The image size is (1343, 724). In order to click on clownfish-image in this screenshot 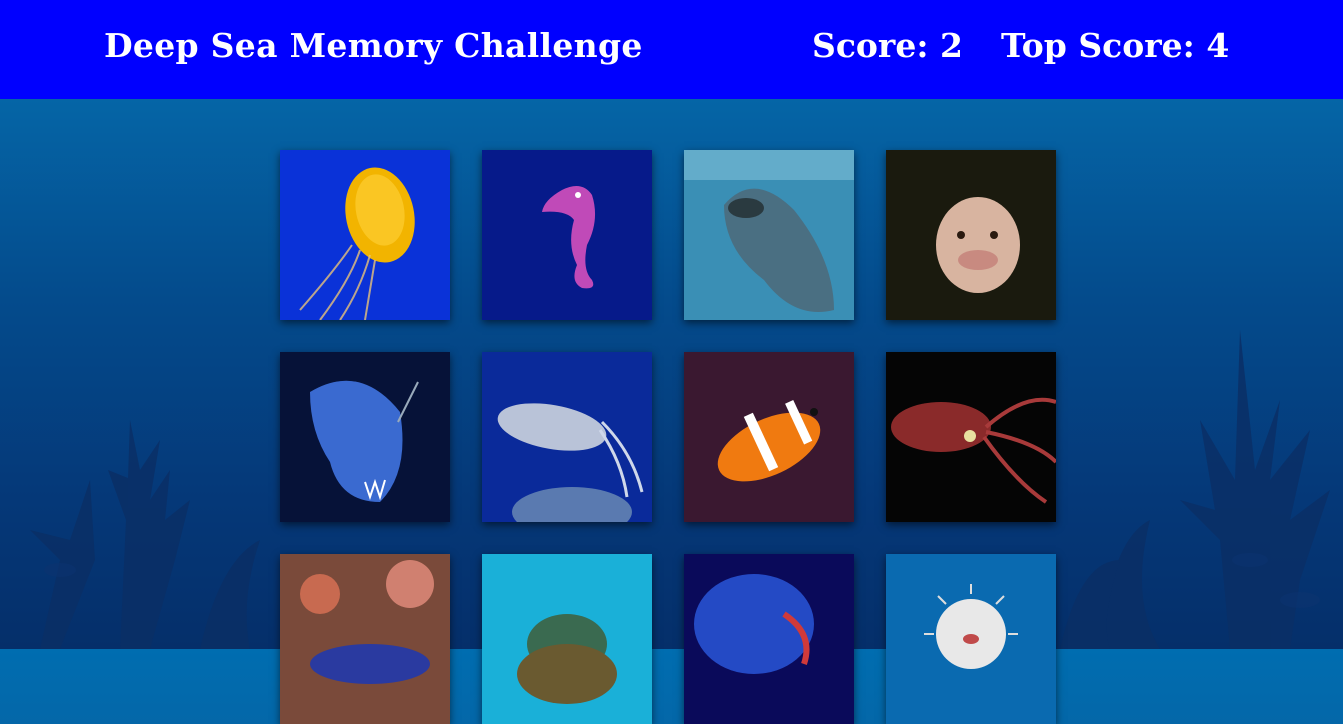, I will do `click(769, 437)`.